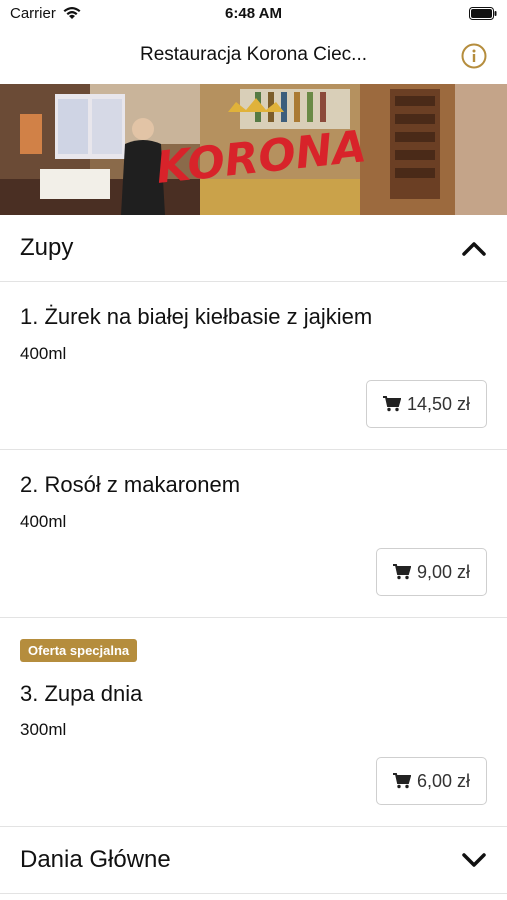  What do you see at coordinates (474, 56) in the screenshot?
I see `info-icon` at bounding box center [474, 56].